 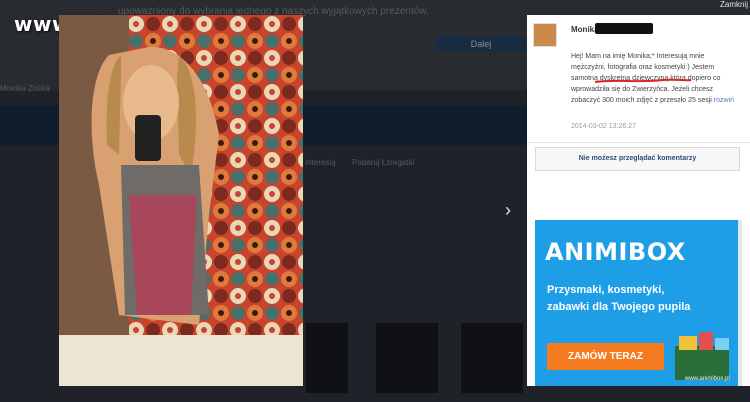 What do you see at coordinates (545, 35) in the screenshot?
I see `avatar` at bounding box center [545, 35].